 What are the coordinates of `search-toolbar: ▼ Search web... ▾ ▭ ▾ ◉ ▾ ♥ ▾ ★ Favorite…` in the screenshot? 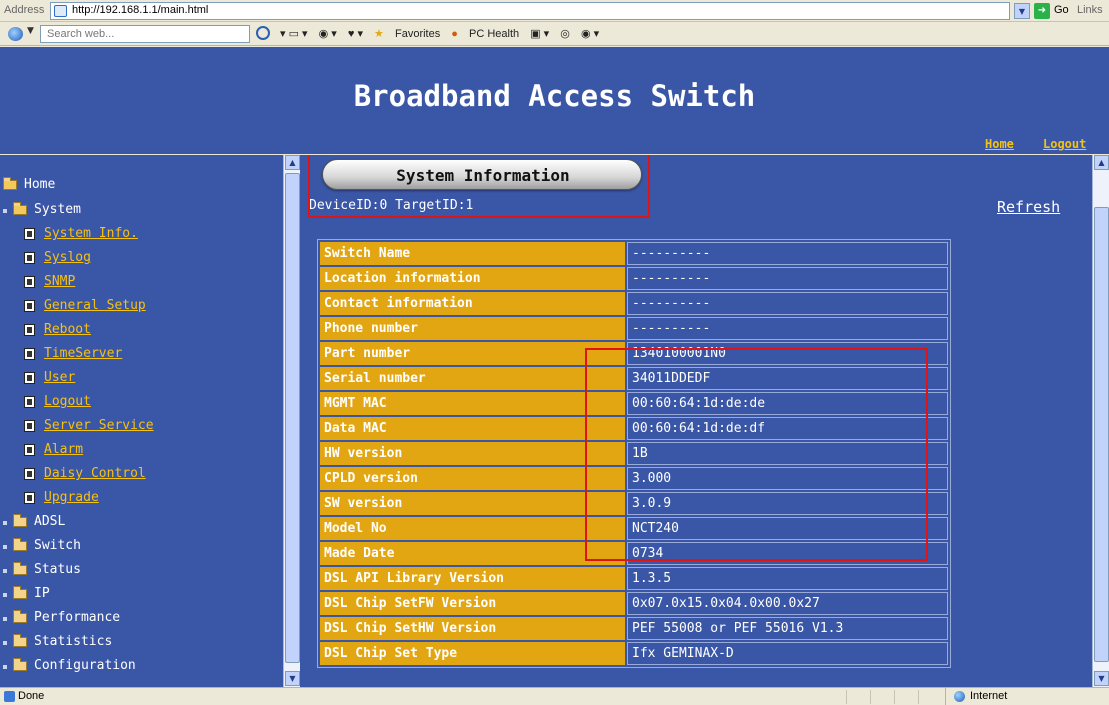 It's located at (554, 34).